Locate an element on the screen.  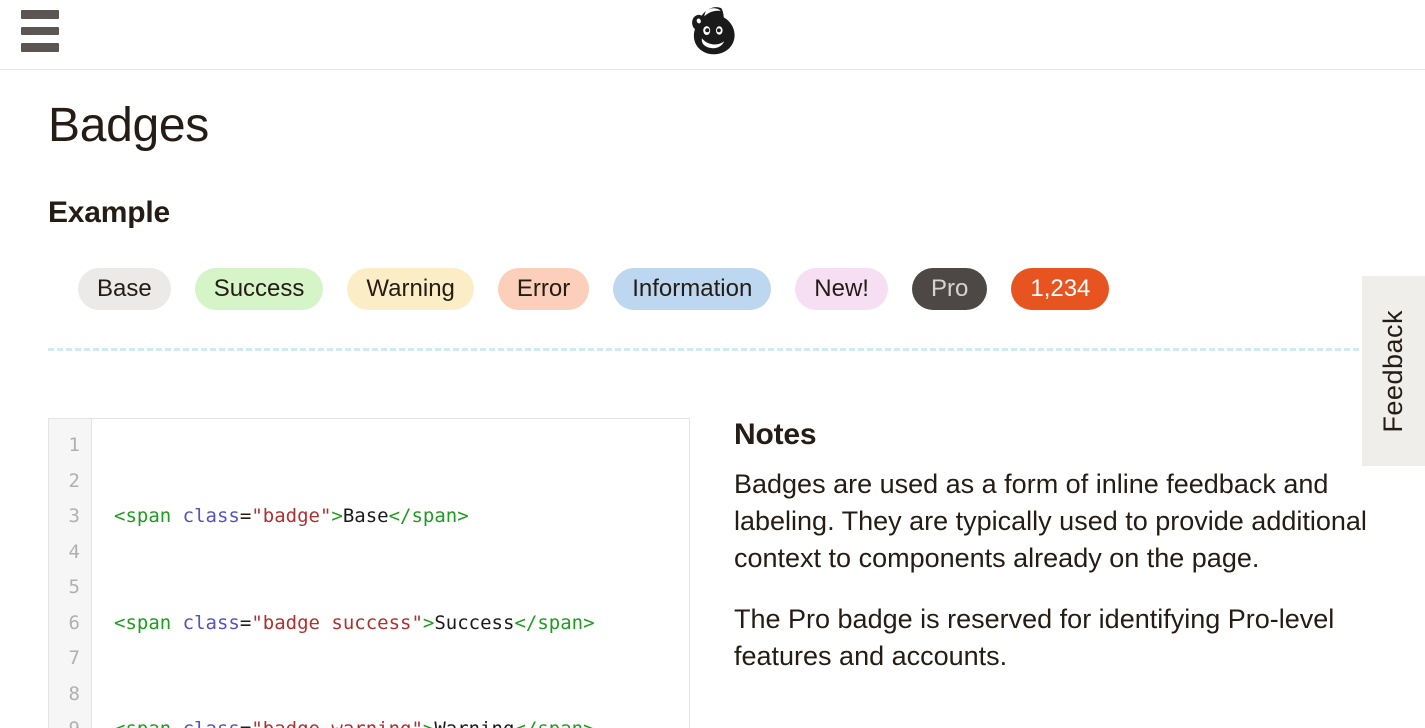
code-token-string: "badge success" is located at coordinates (337, 622).